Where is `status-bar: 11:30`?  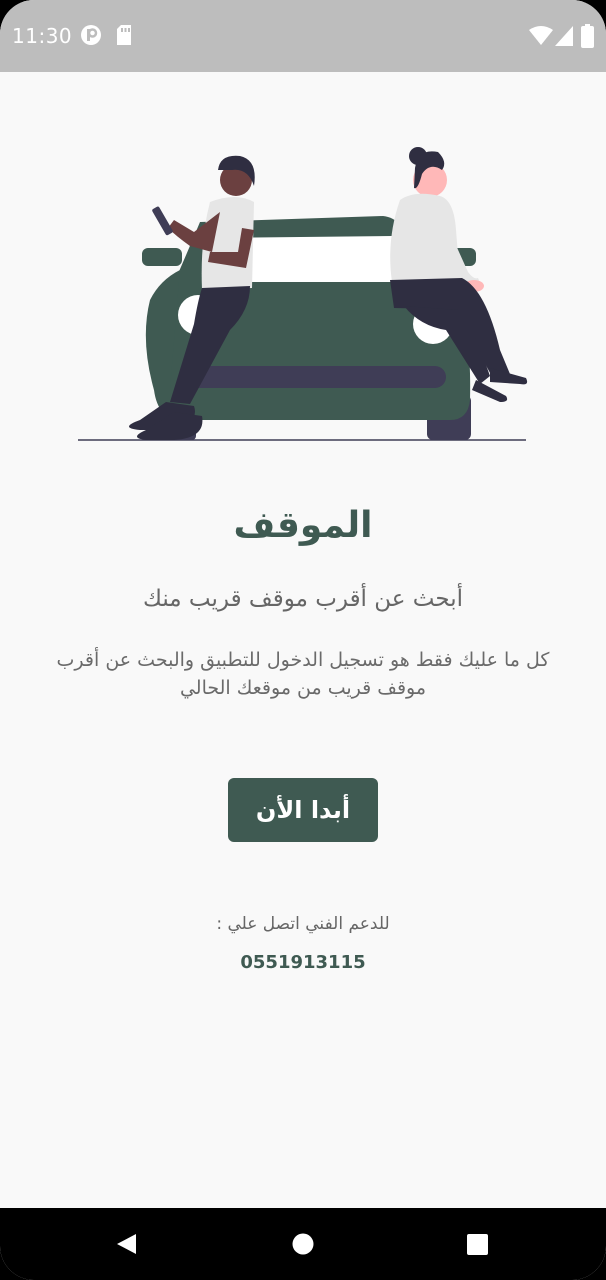 status-bar: 11:30 is located at coordinates (303, 36).